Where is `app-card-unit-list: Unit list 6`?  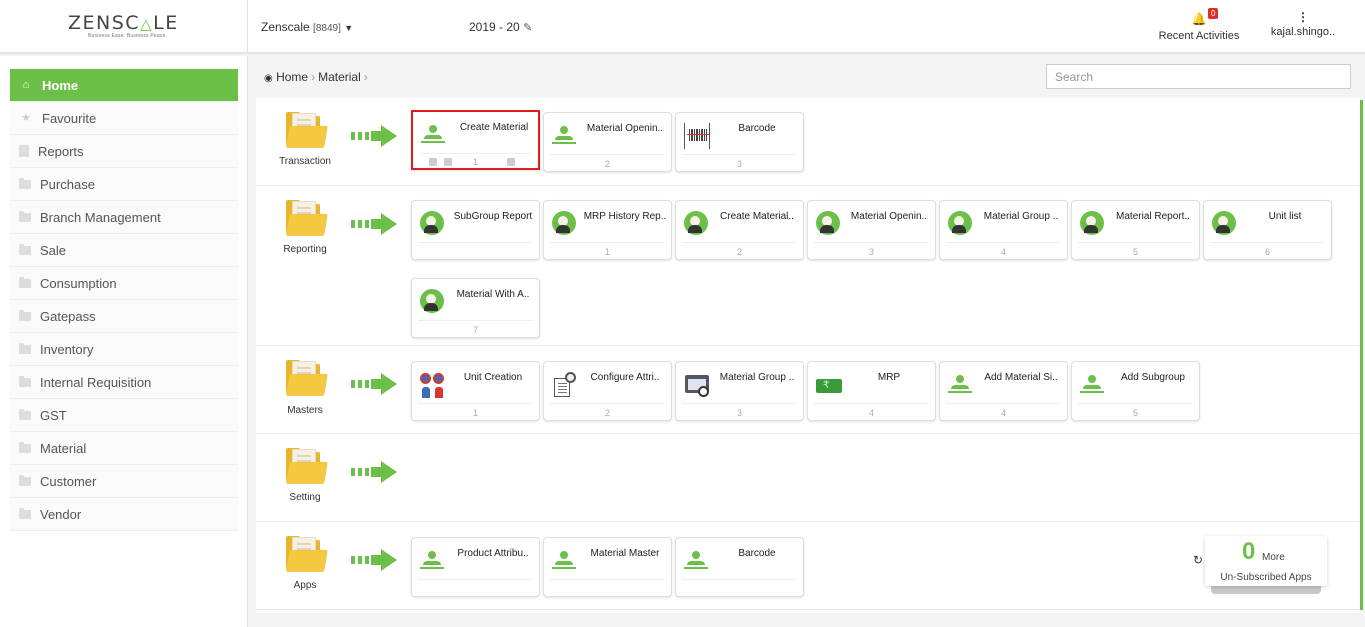
app-card-unit-list: Unit list 6 is located at coordinates (1267, 230).